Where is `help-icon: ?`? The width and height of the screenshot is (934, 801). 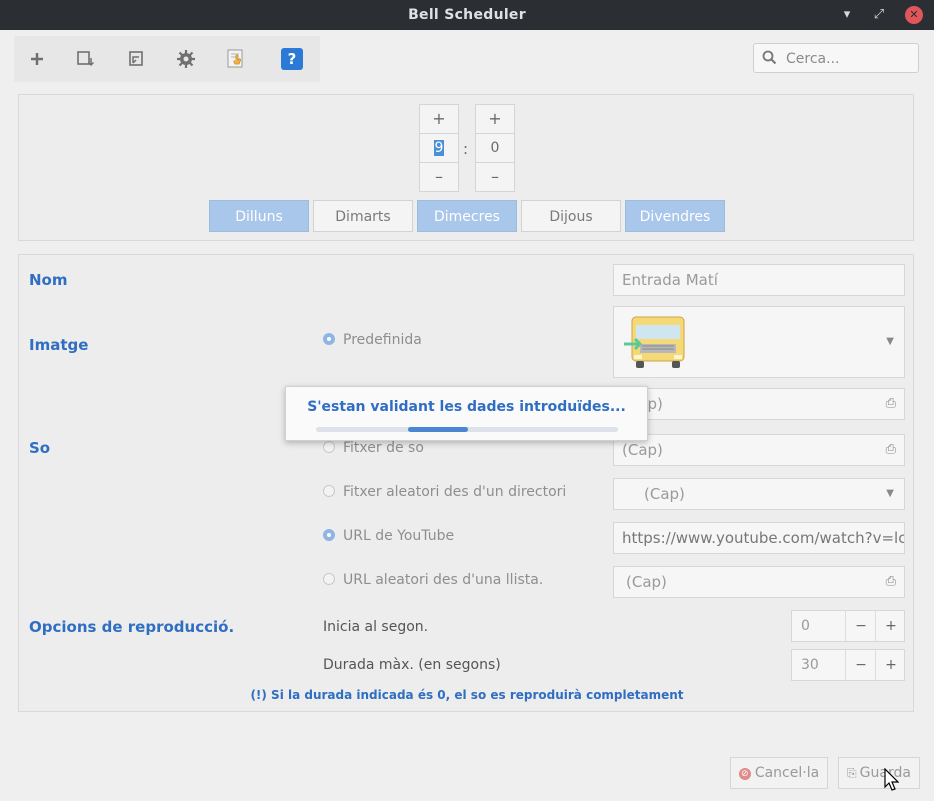 help-icon: ? is located at coordinates (292, 59).